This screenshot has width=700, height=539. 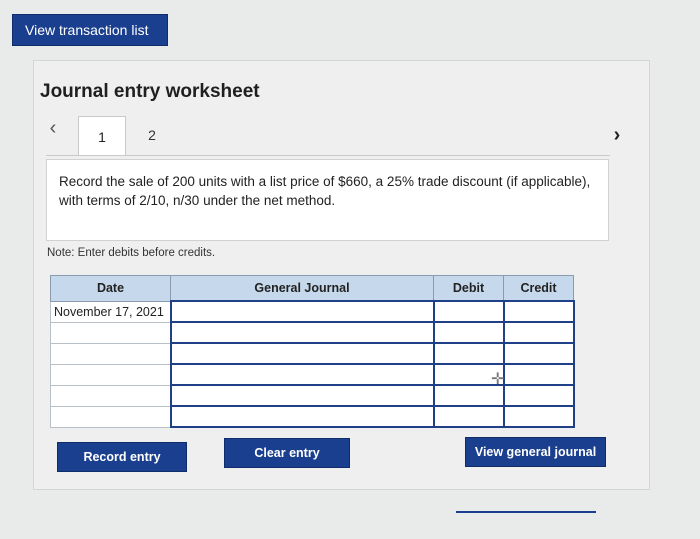 I want to click on view-general-journal-button: View general journal, so click(x=535, y=452).